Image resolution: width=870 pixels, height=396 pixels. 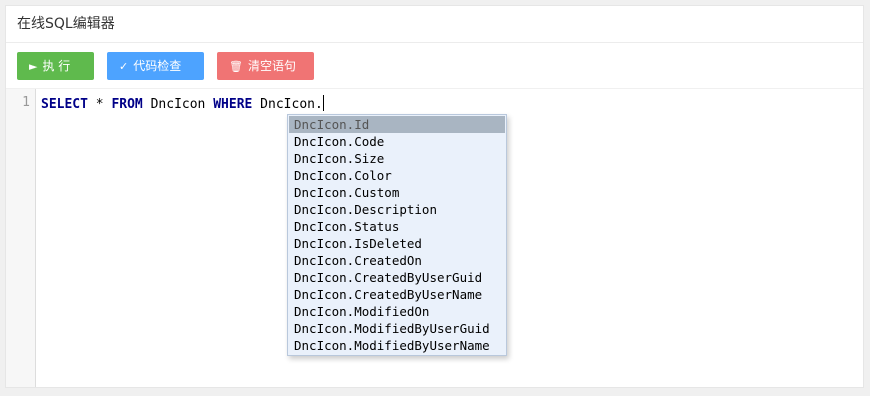 I want to click on run-button: ► 执 行, so click(x=55, y=66).